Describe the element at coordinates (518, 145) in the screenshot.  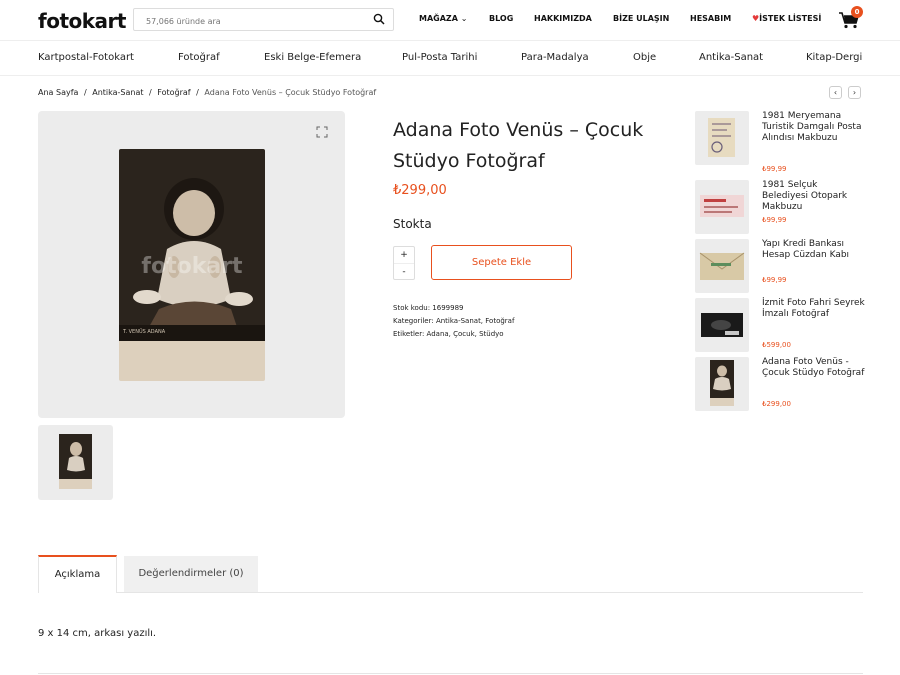
I see `product-title: Adana Foto Venüs – Çocuk Stüdyo Fotoğraf` at that location.